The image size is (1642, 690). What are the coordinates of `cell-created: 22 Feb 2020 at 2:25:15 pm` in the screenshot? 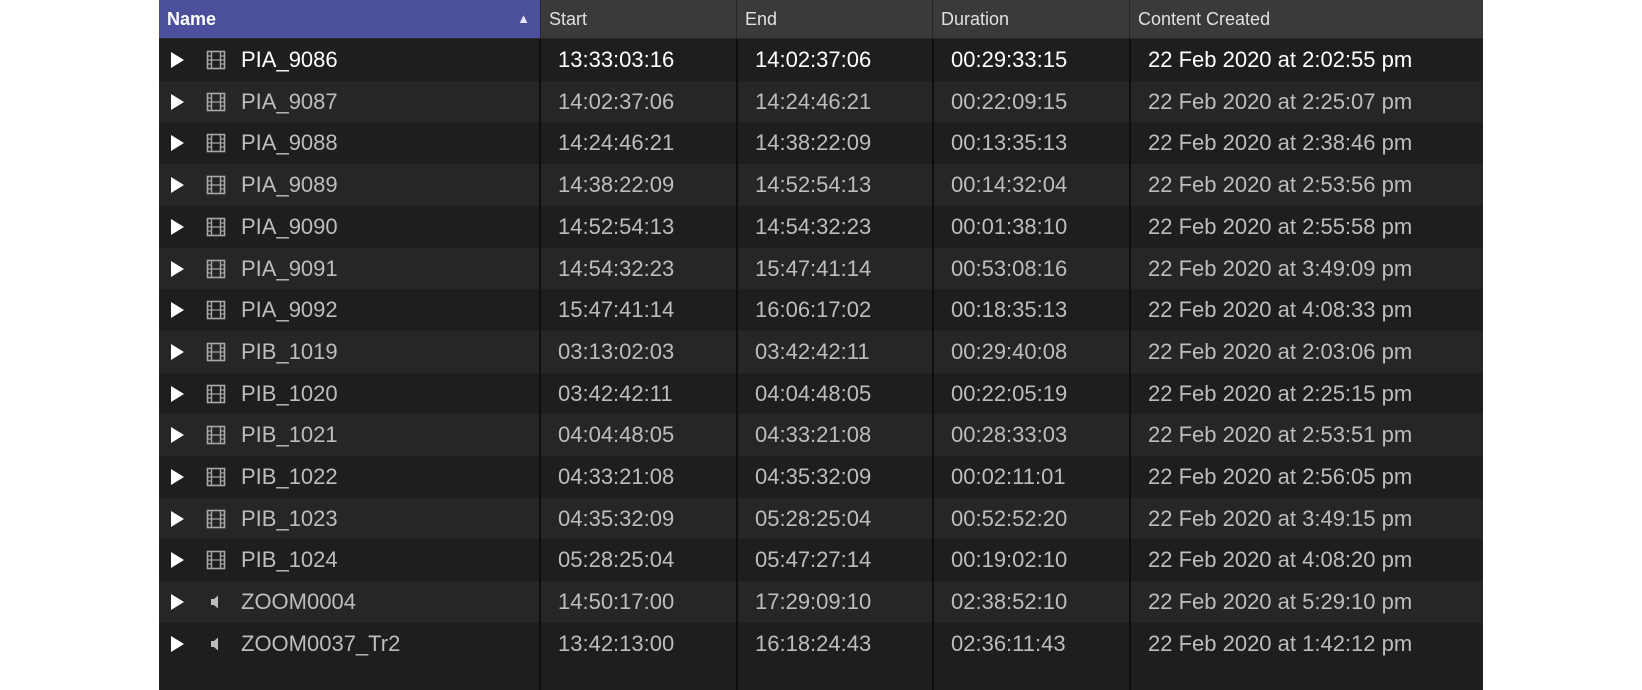 It's located at (1280, 393).